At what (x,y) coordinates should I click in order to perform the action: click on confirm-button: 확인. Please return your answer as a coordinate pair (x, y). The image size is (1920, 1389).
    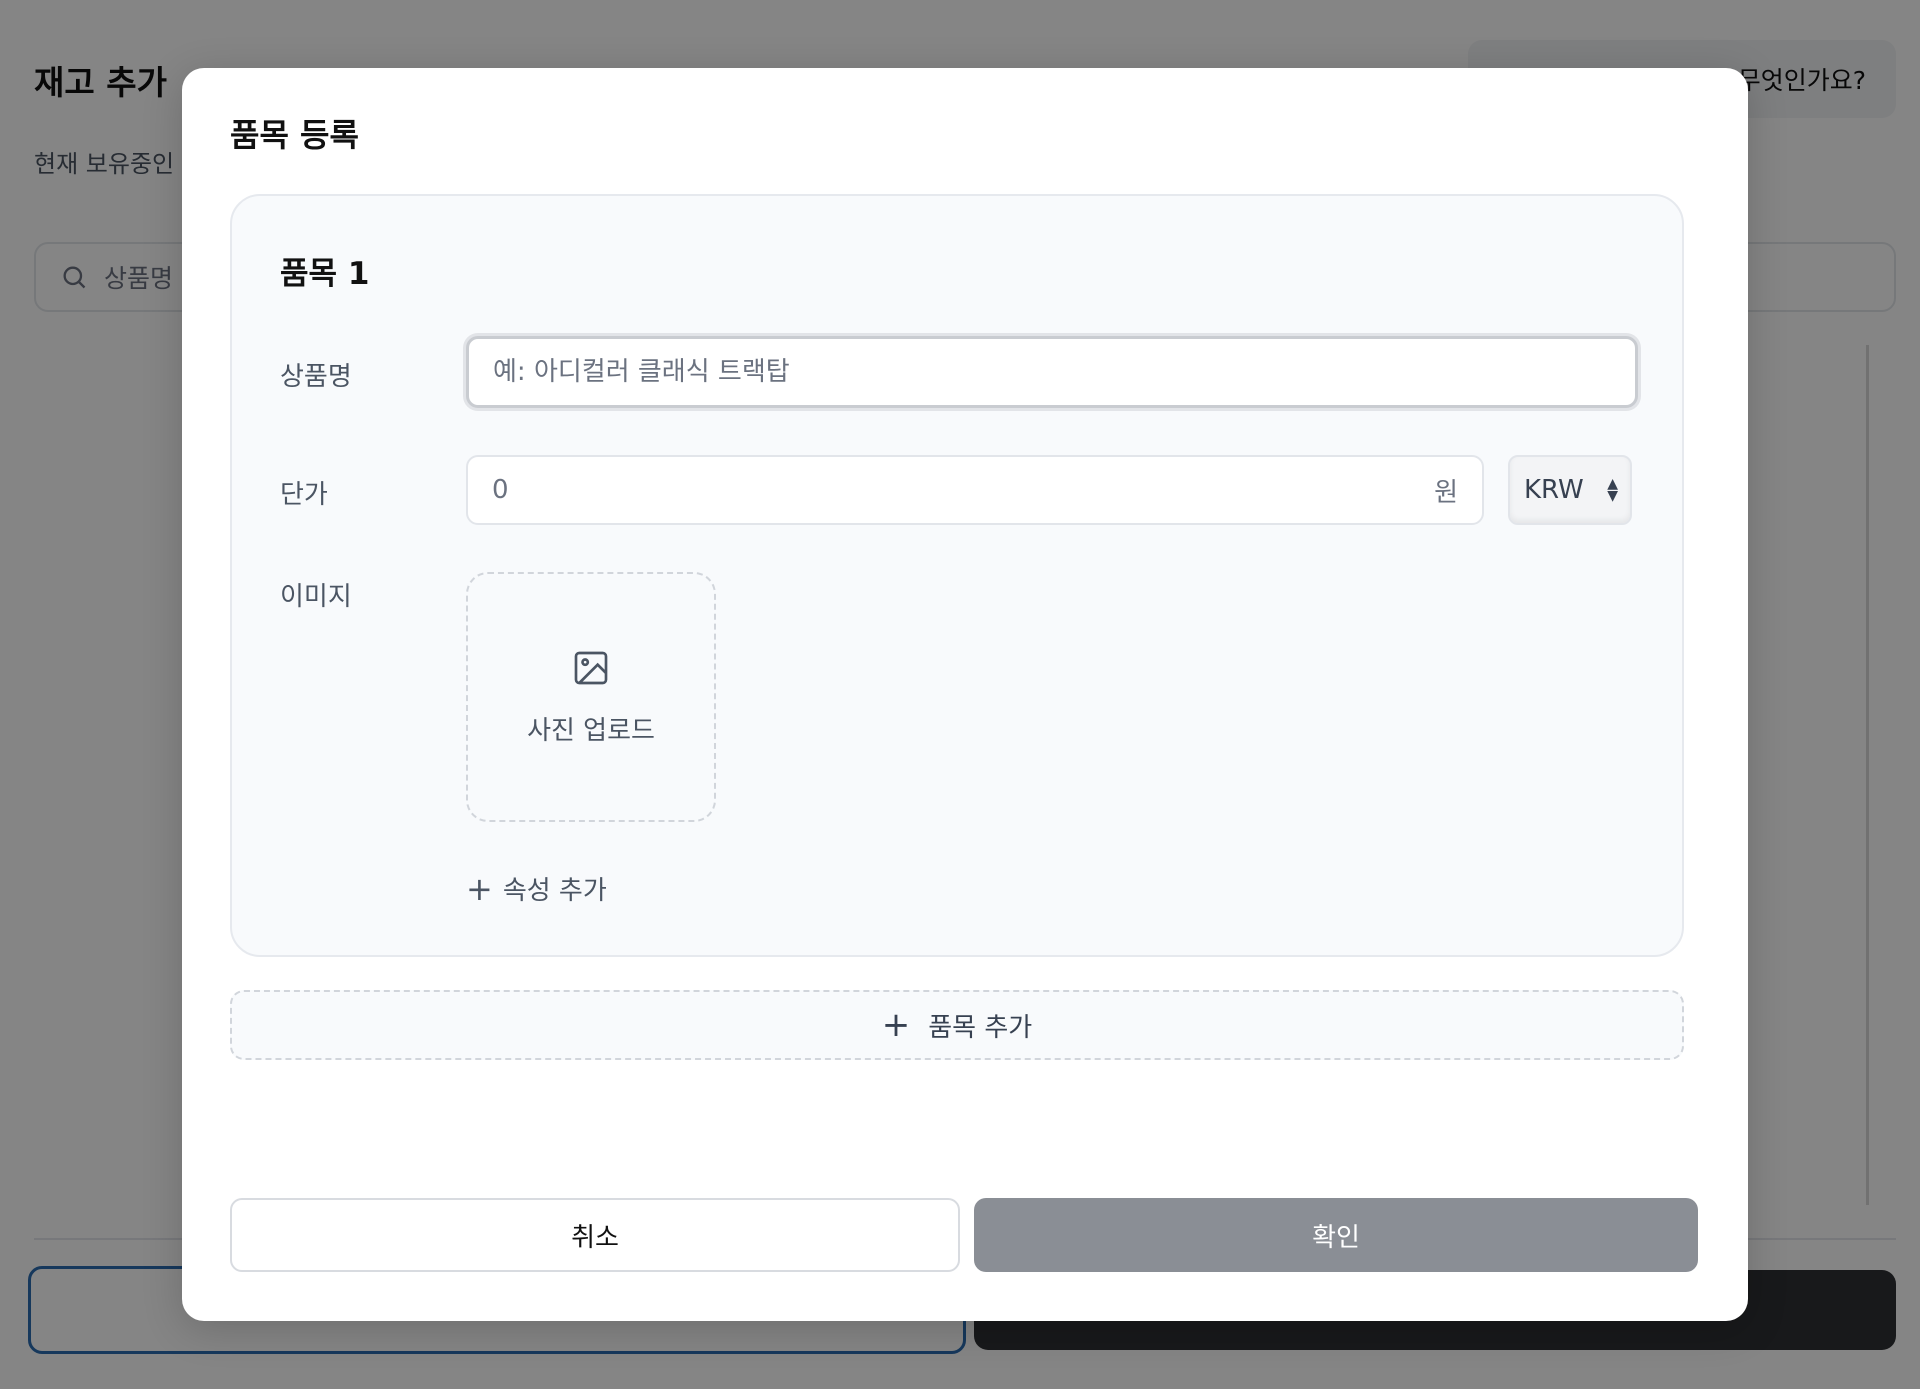
    Looking at the image, I should click on (1336, 1235).